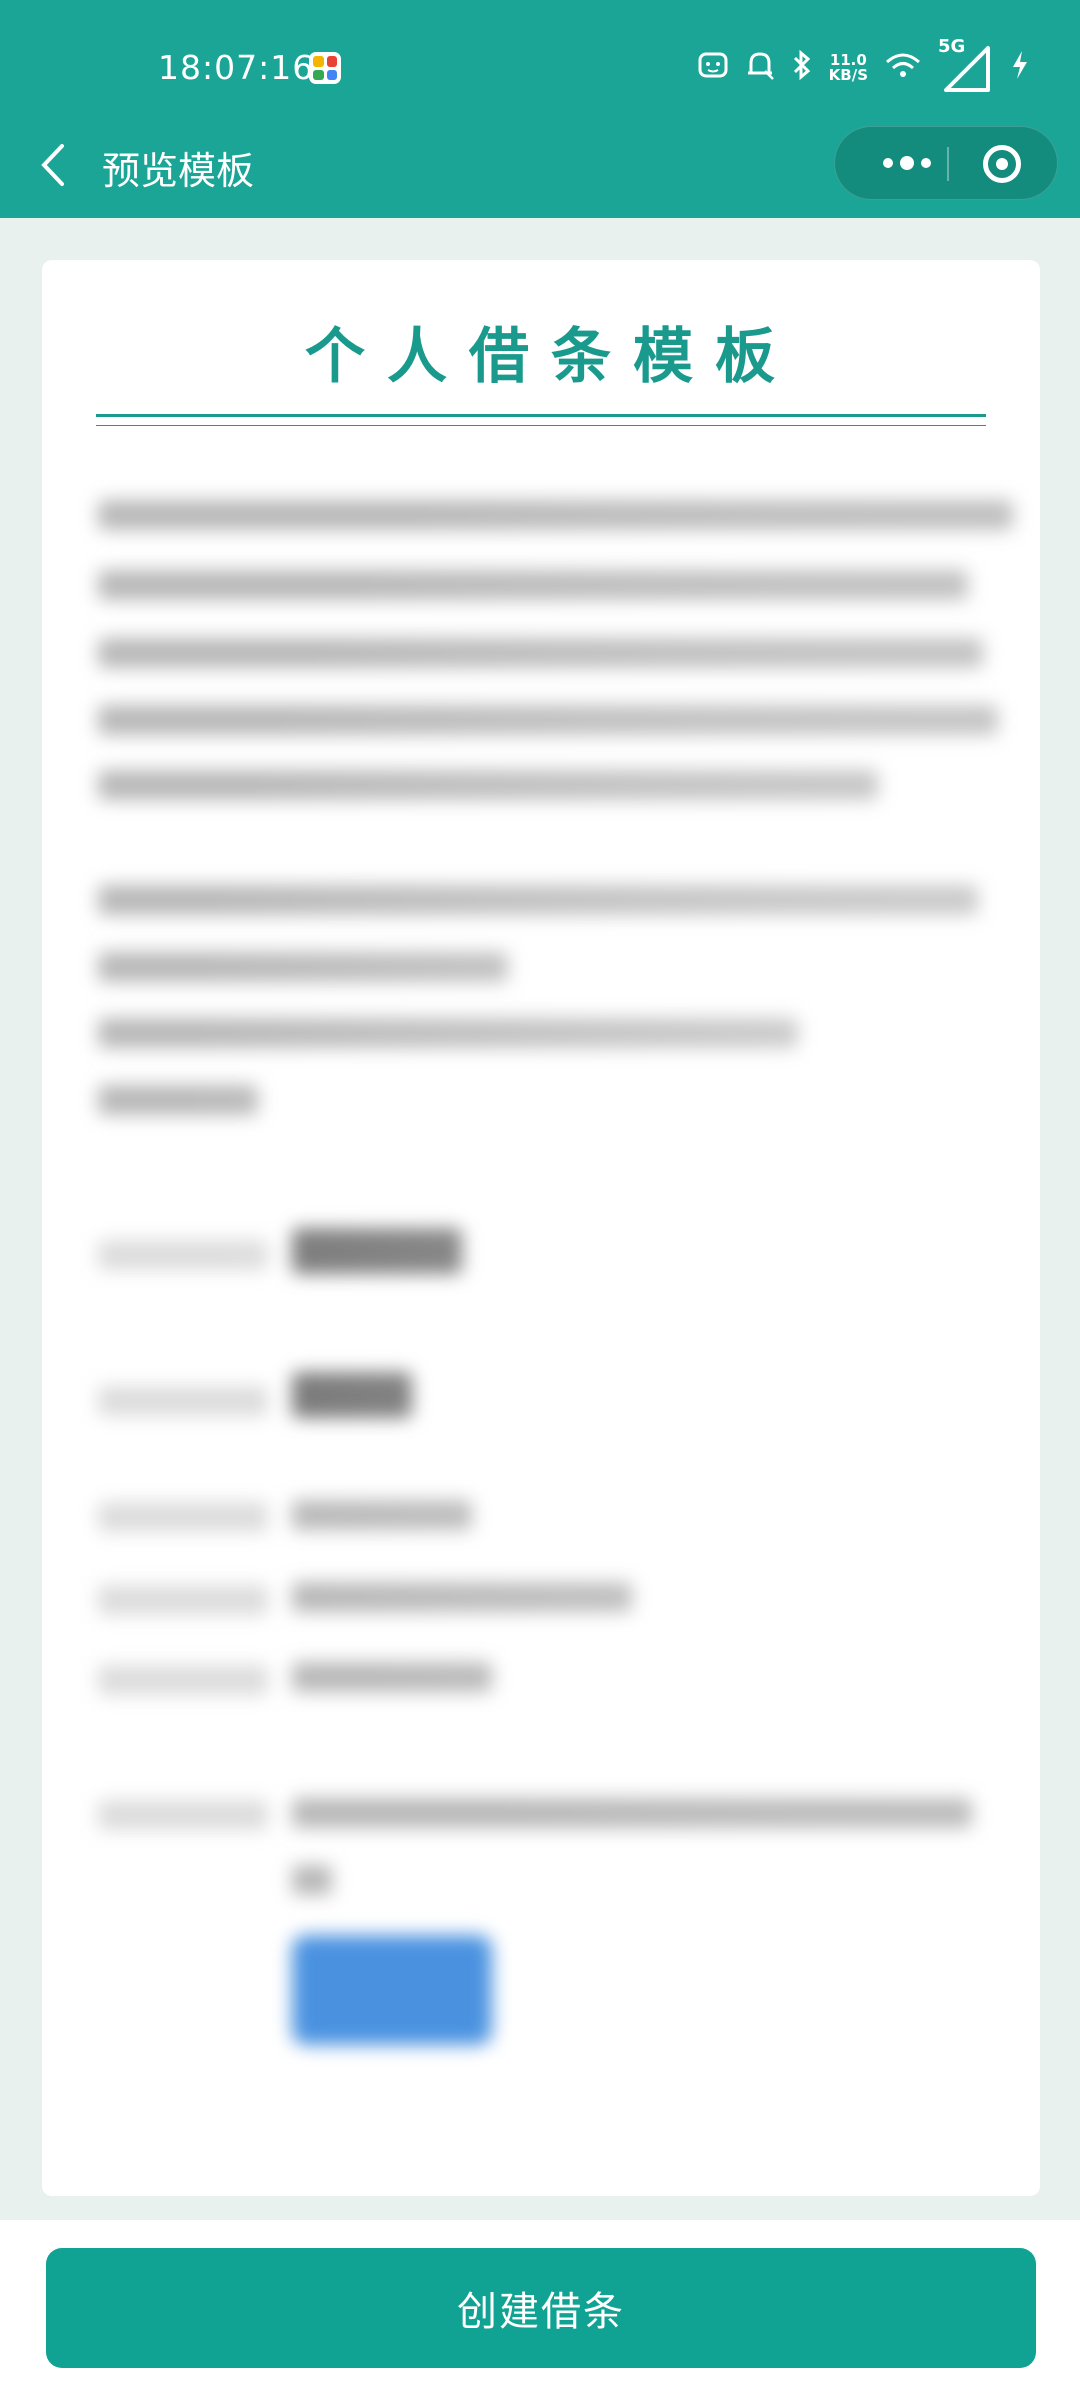 This screenshot has width=1080, height=2400. Describe the element at coordinates (541, 420) in the screenshot. I see `title-divider` at that location.